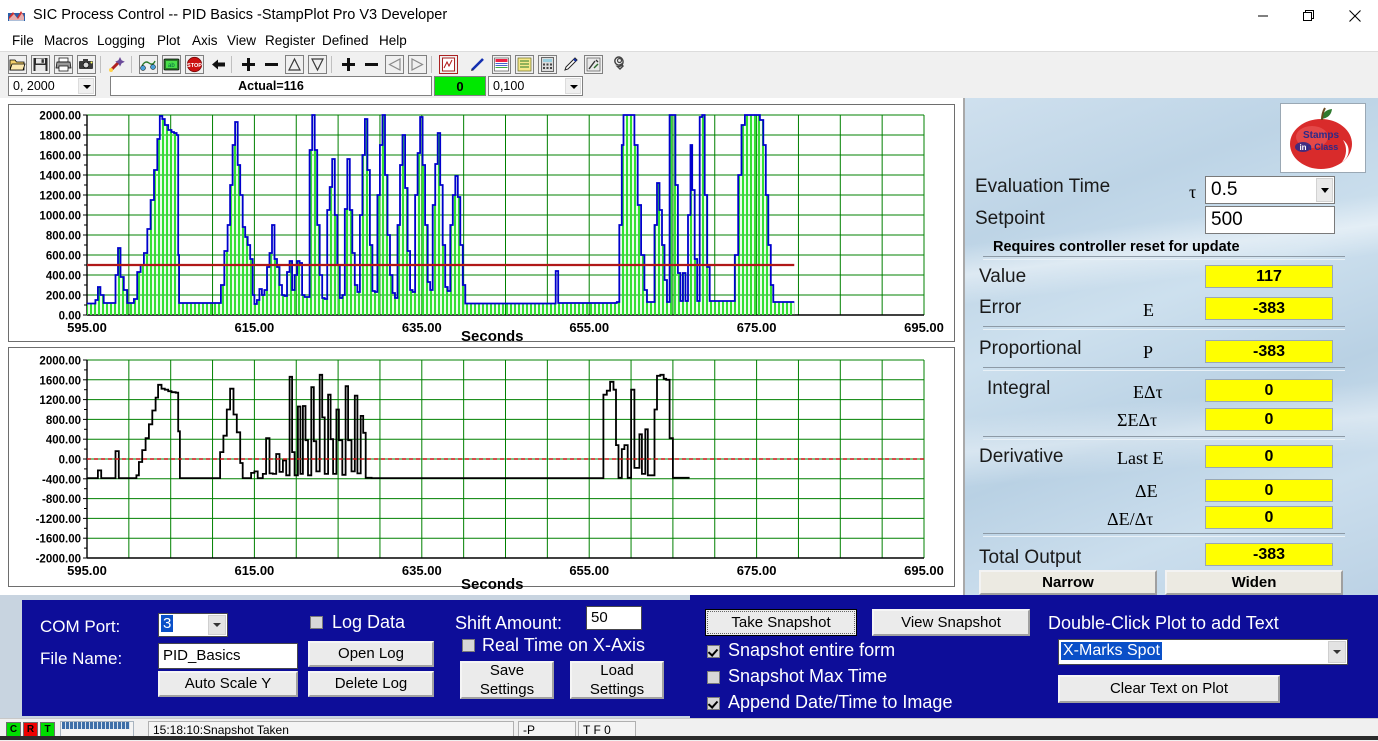  Describe the element at coordinates (1000, 307) in the screenshot. I see `error-label: Error` at that location.